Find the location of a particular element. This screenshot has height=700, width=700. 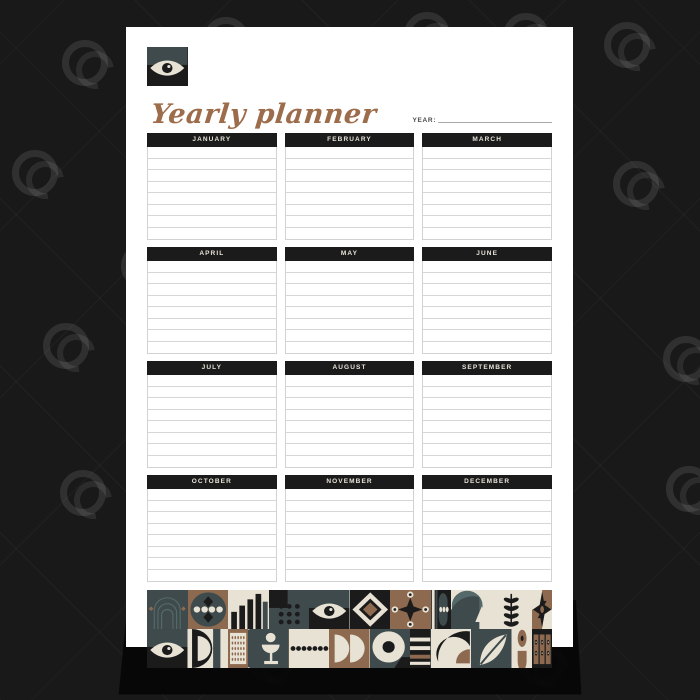

year-input-rule is located at coordinates (495, 122).